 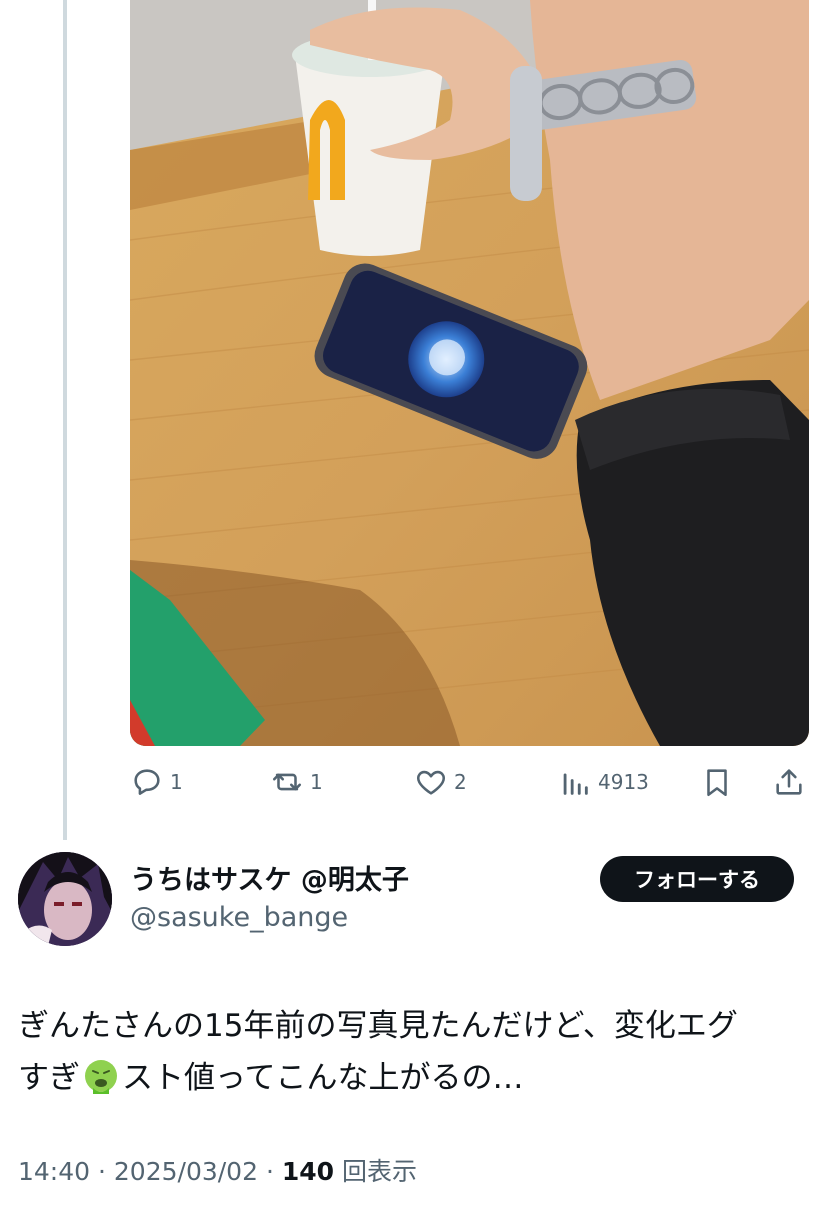 What do you see at coordinates (697, 879) in the screenshot?
I see `follow-button: フォローする` at bounding box center [697, 879].